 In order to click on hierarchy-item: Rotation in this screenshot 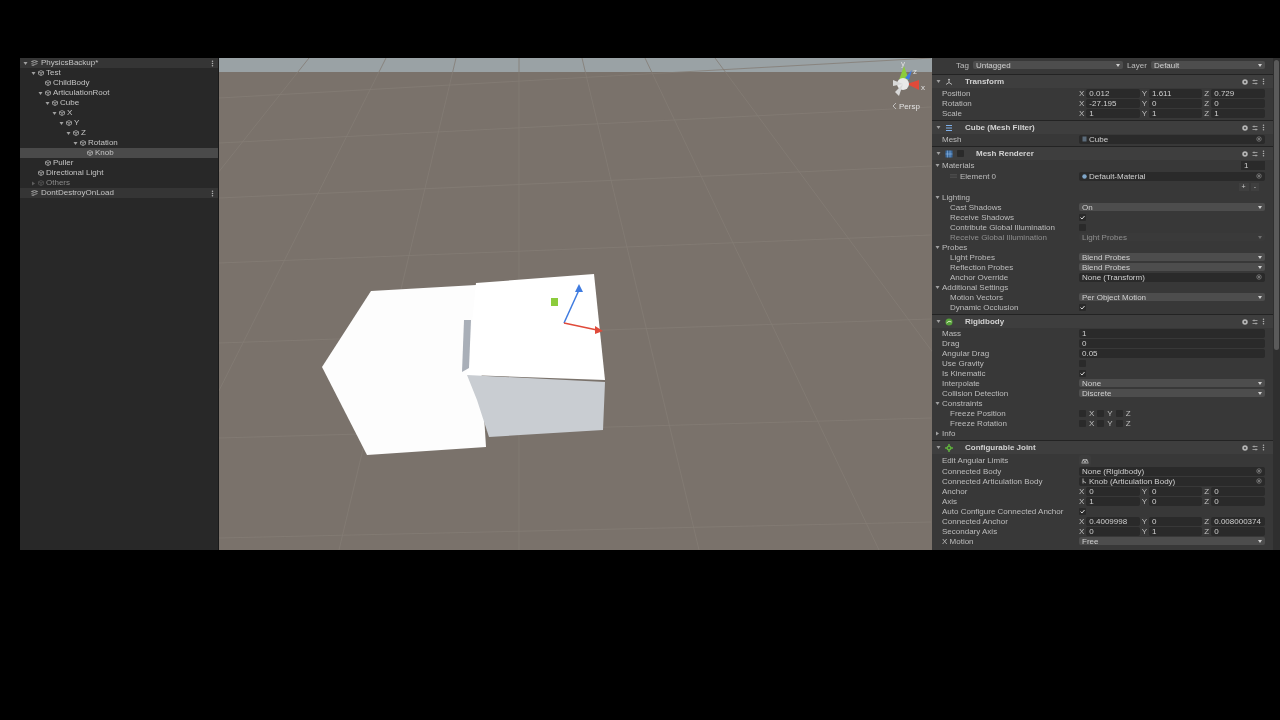, I will do `click(119, 143)`.